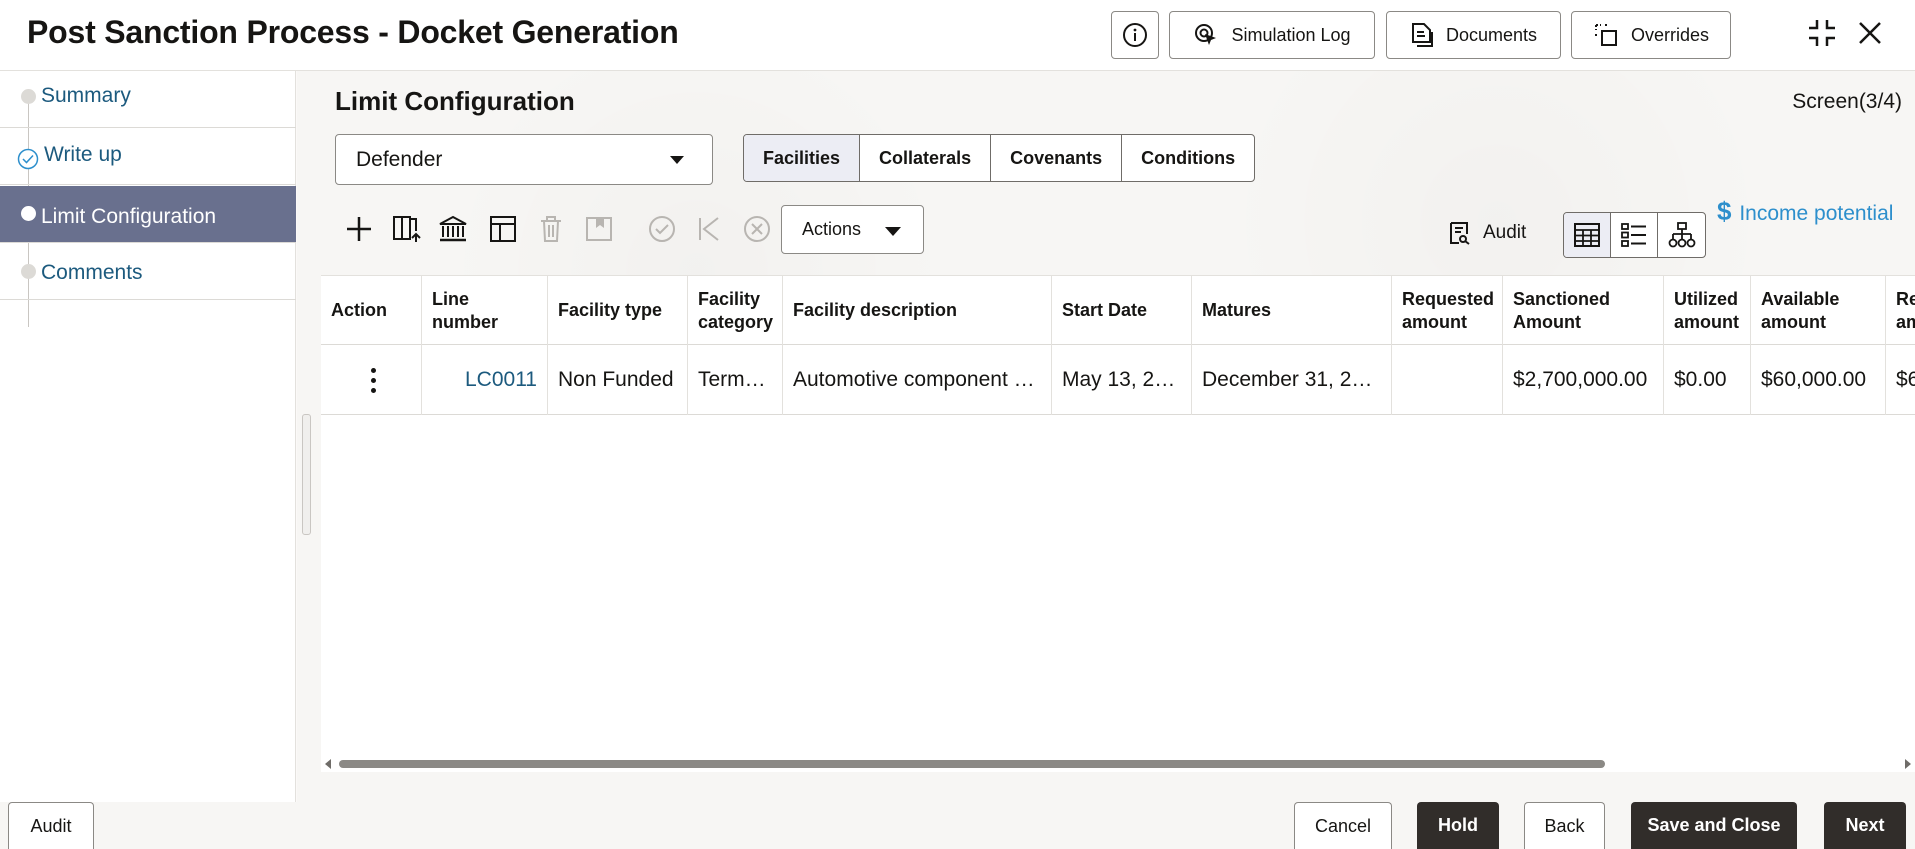 The width and height of the screenshot is (1915, 849). I want to click on column-header-action: Action, so click(371, 310).